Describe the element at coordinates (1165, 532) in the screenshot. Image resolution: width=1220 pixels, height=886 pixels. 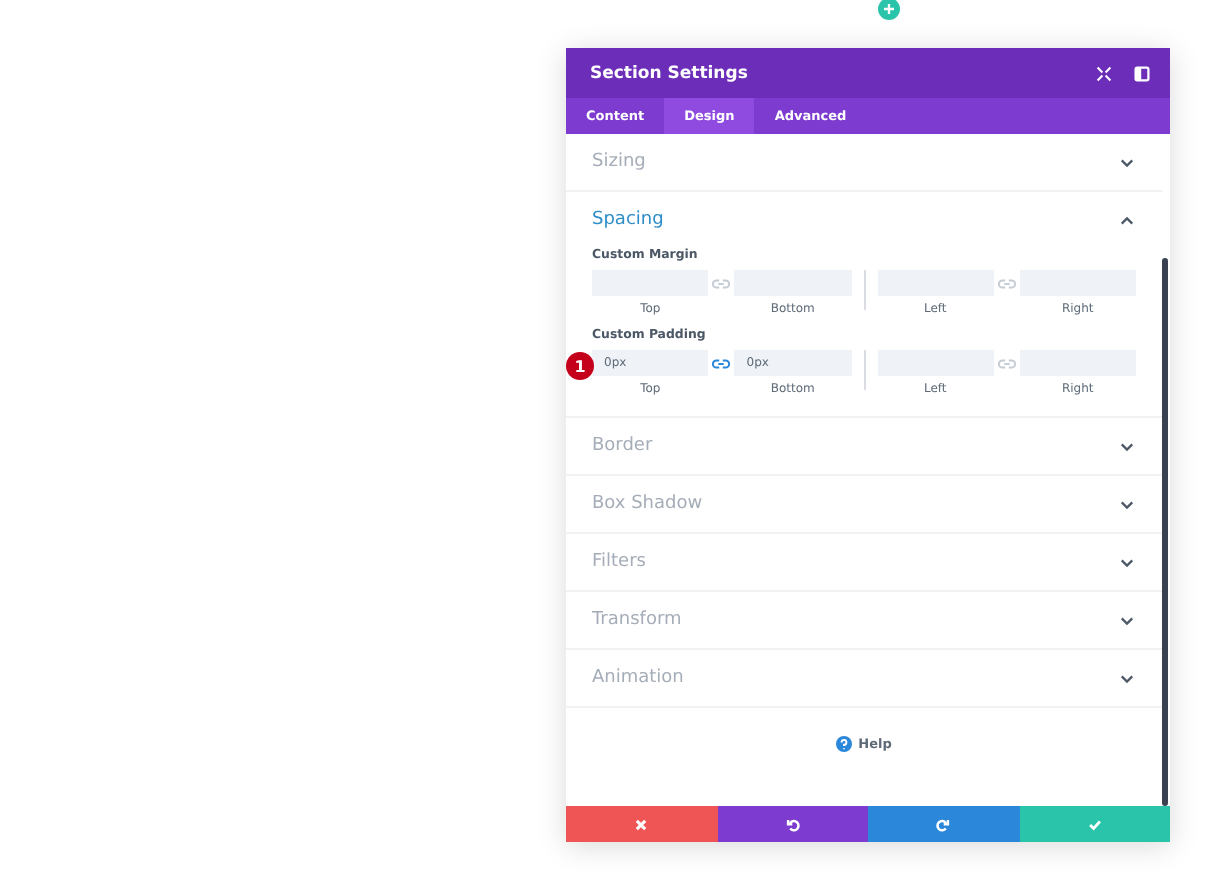
I see `scrollbar` at that location.